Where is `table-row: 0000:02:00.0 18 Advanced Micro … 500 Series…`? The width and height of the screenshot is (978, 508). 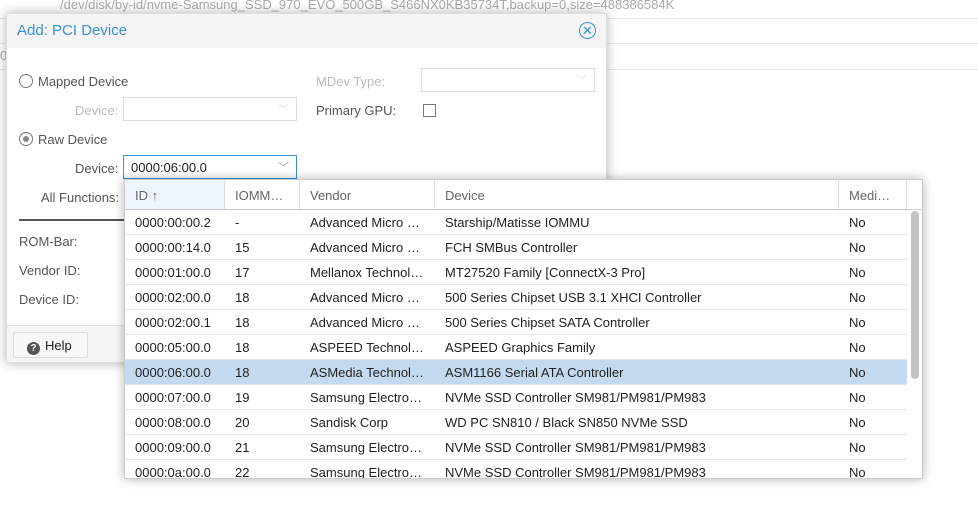
table-row: 0000:02:00.0 18 Advanced Micro … 500 Series… is located at coordinates (516, 297).